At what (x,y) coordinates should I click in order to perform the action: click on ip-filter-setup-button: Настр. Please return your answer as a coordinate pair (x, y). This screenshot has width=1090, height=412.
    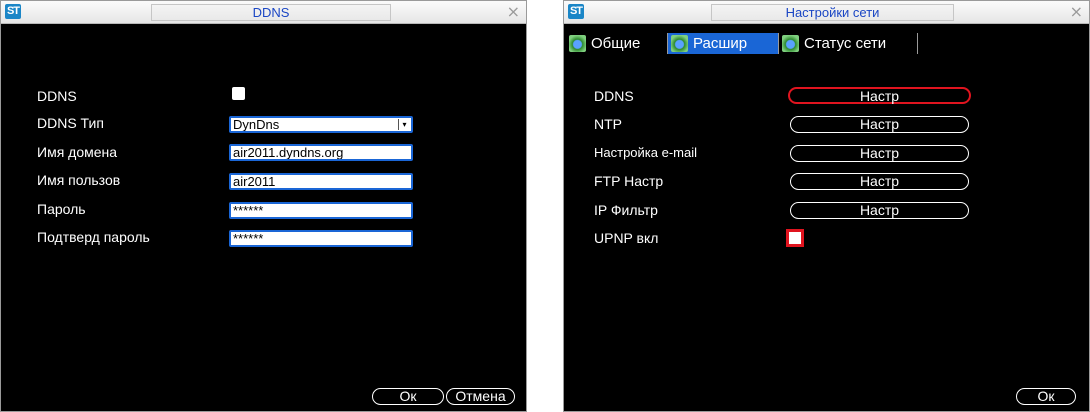
    Looking at the image, I should click on (879, 210).